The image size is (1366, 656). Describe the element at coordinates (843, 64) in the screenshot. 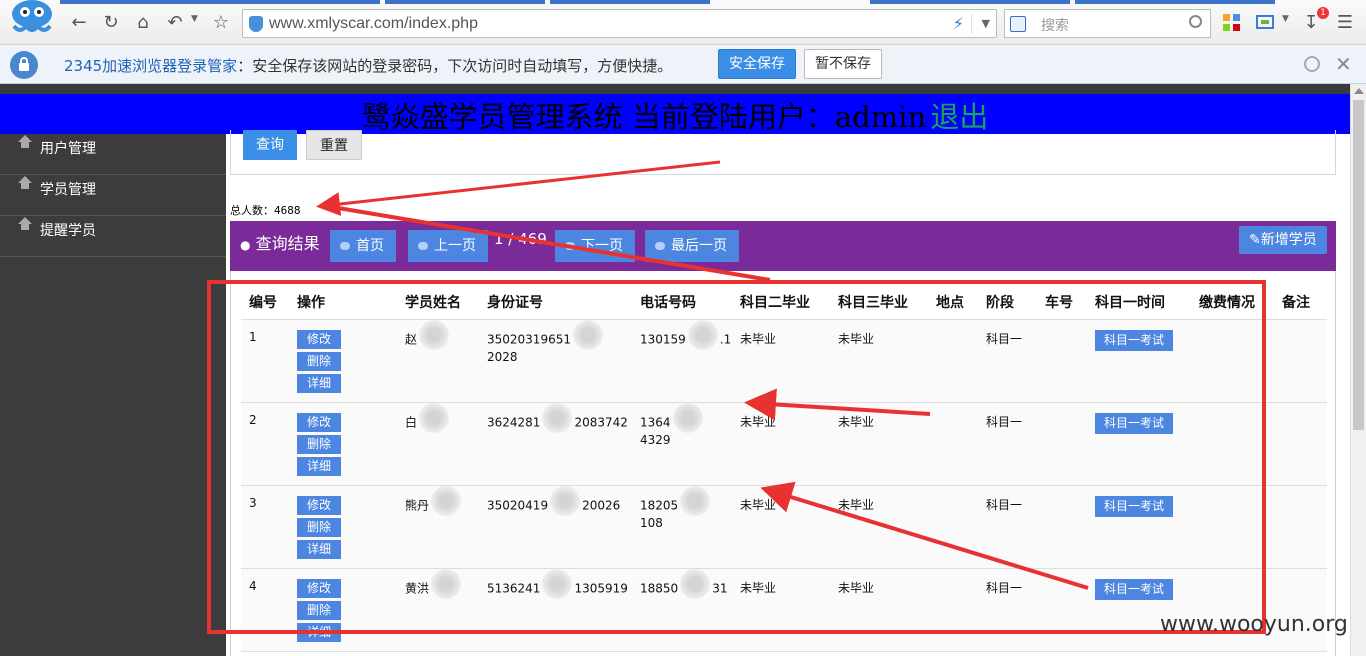

I see `dont-save-button: 暂不保存` at that location.